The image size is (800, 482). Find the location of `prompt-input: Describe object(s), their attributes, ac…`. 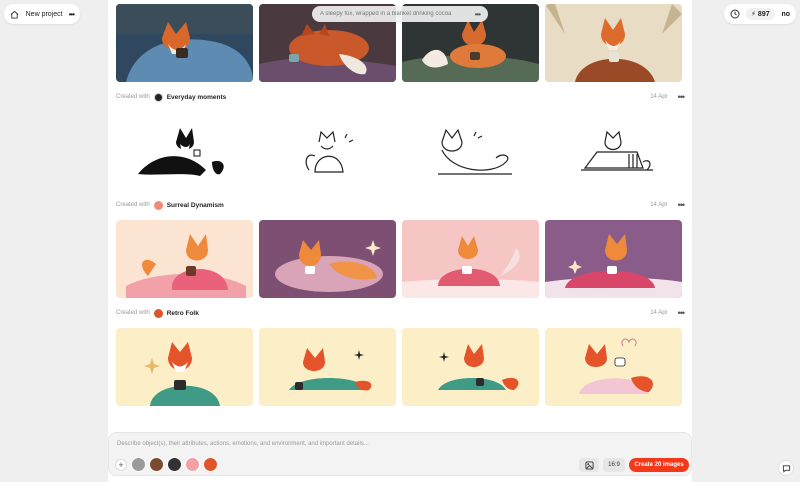

prompt-input: Describe object(s), their attributes, ac… is located at coordinates (243, 444).